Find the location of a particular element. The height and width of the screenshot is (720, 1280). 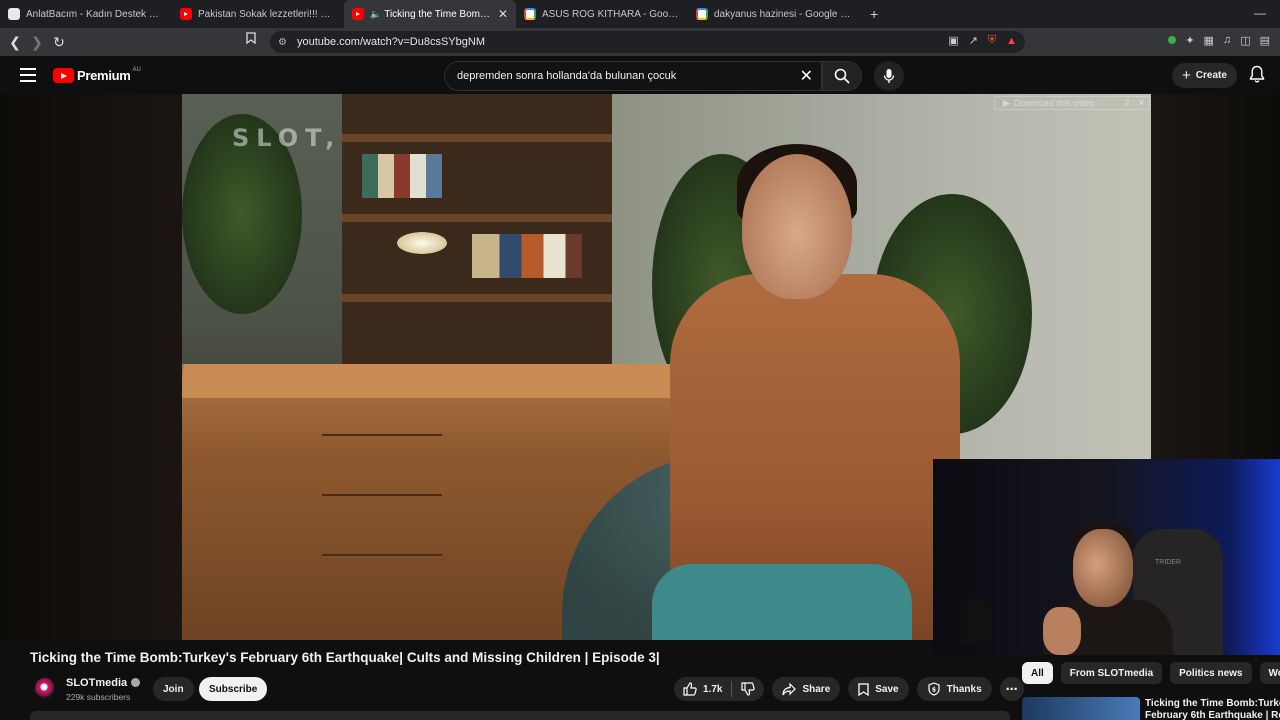

reload-icon: ↻ is located at coordinates (59, 42).